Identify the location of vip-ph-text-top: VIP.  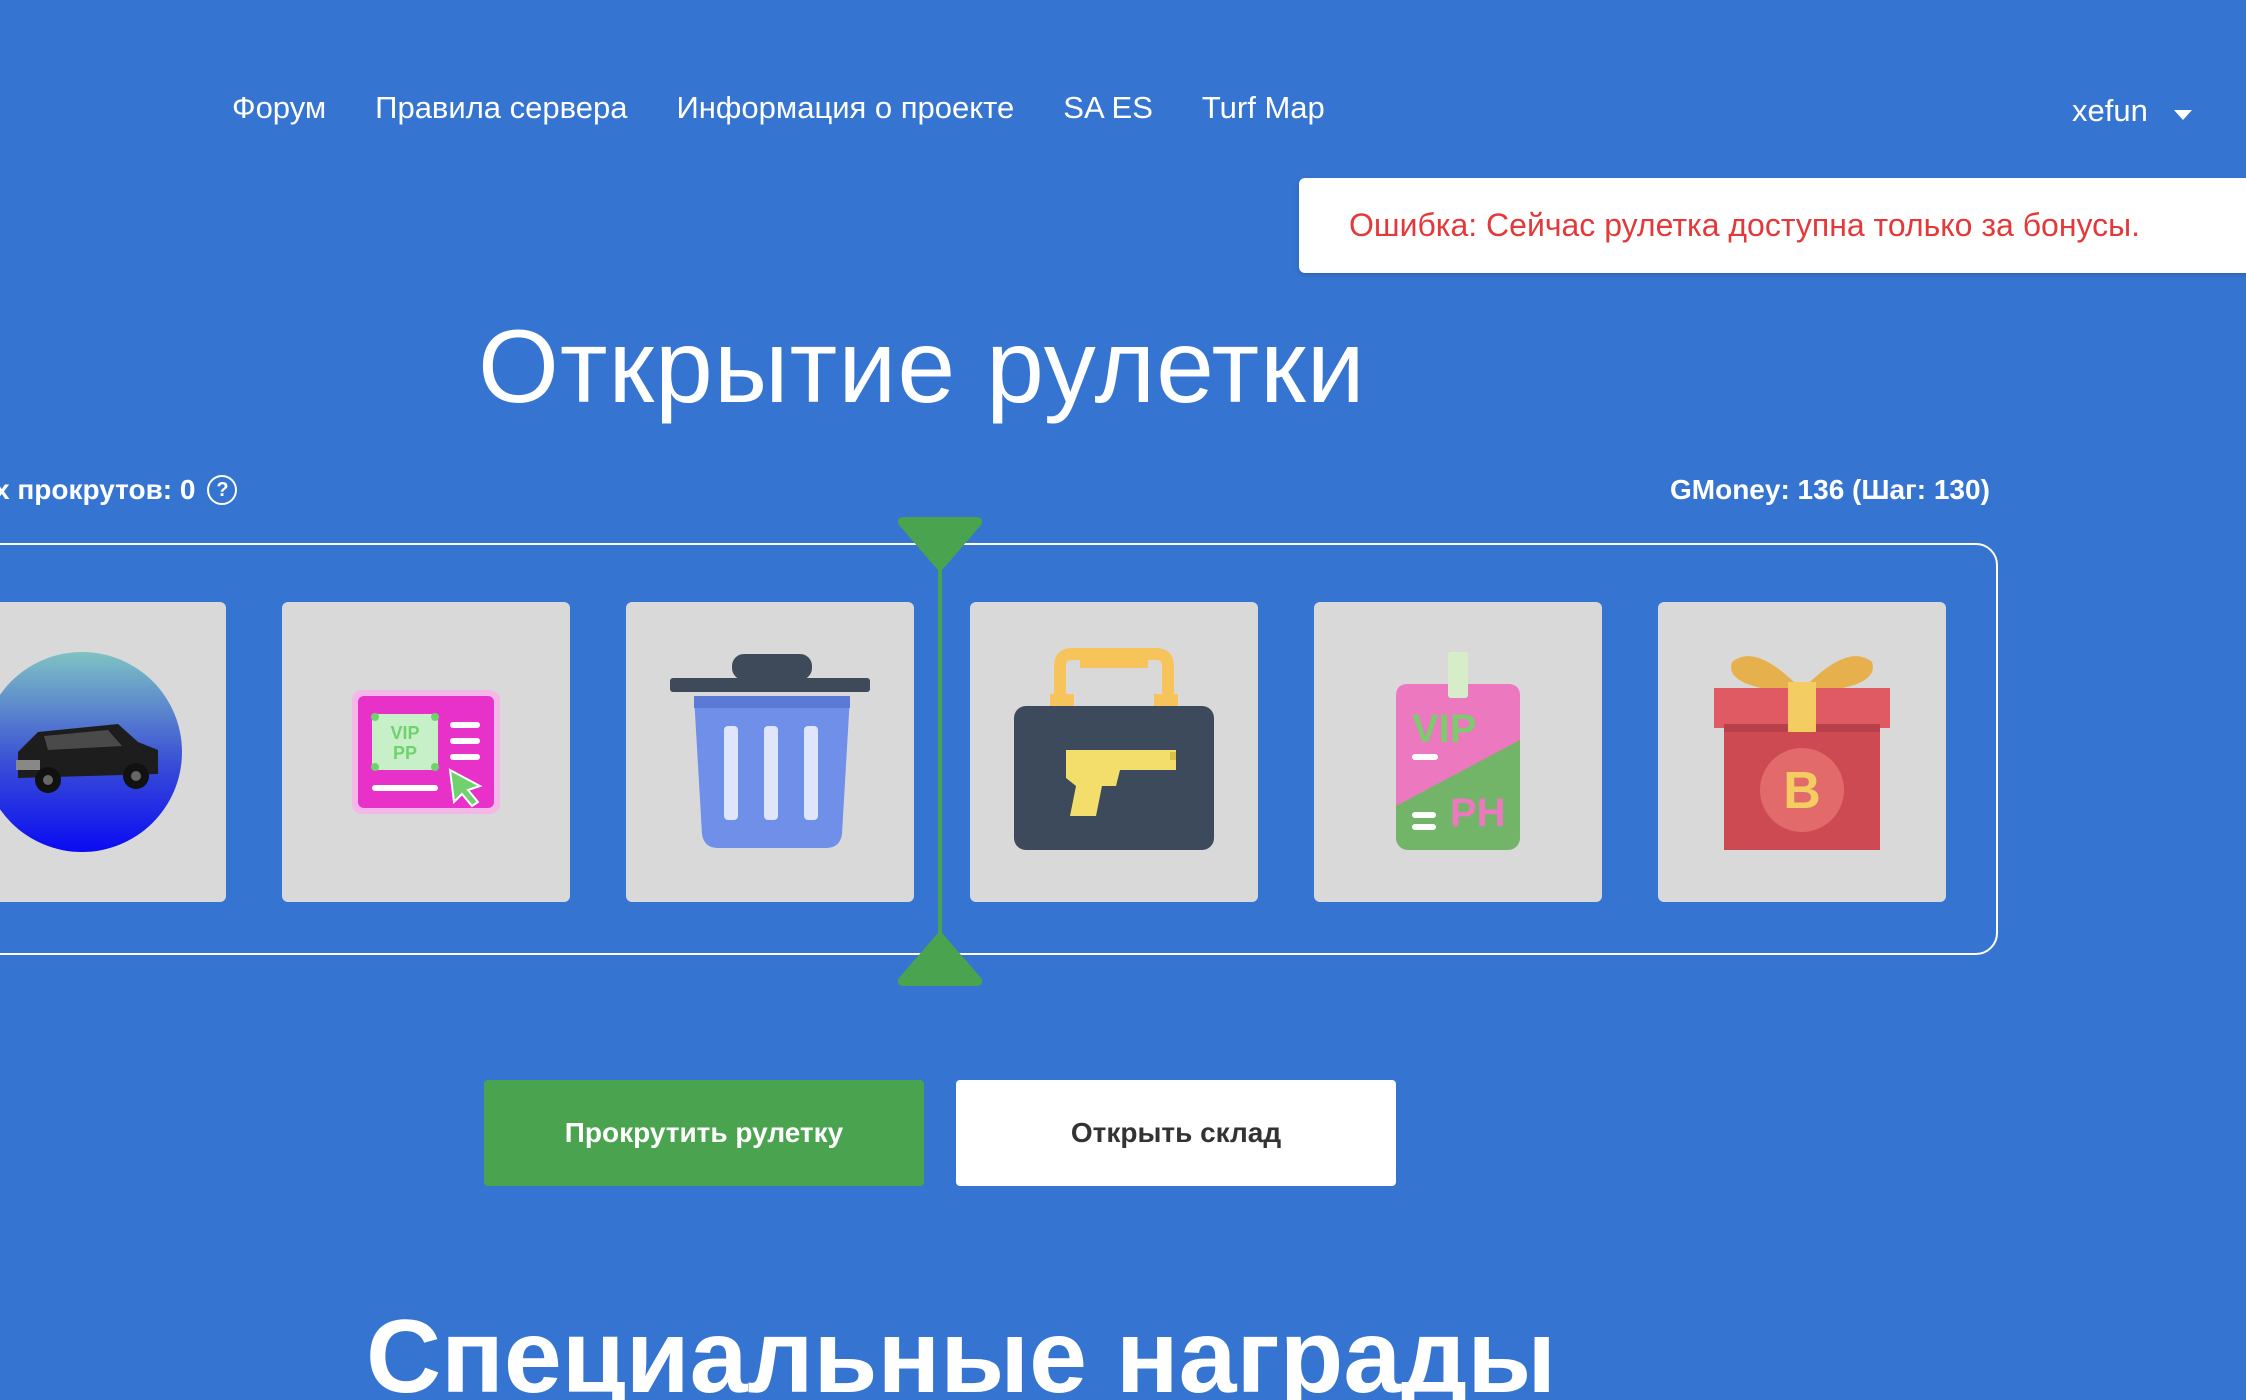
(1444, 729).